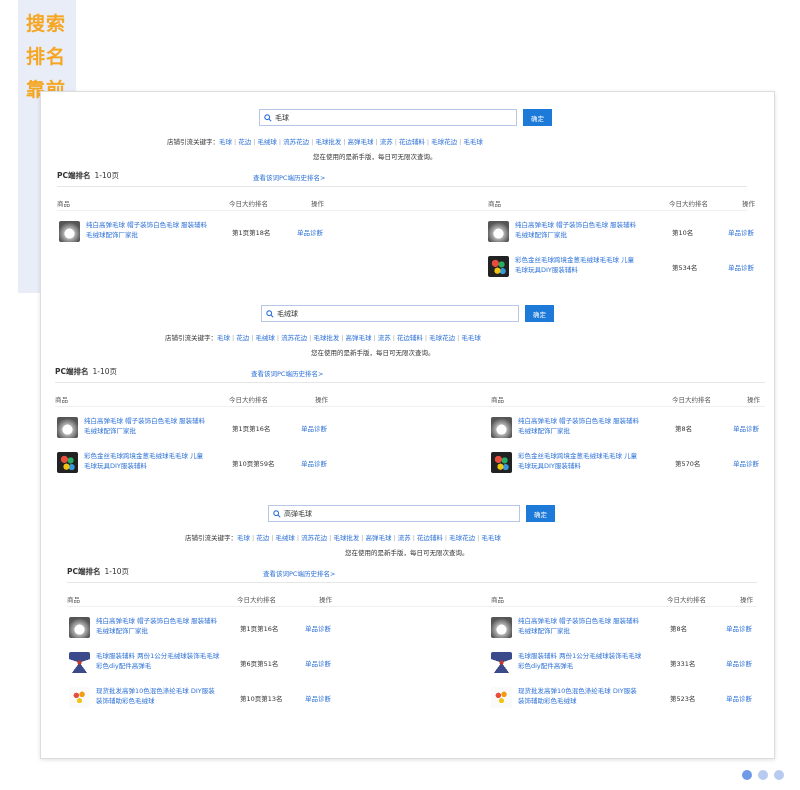  I want to click on column-header-product: 商品, so click(497, 600).